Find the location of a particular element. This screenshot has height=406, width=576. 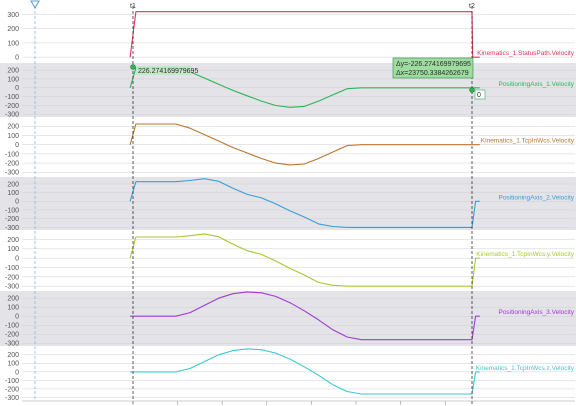

series-label-2: PositioningAxis_1.Velocity is located at coordinates (536, 84).